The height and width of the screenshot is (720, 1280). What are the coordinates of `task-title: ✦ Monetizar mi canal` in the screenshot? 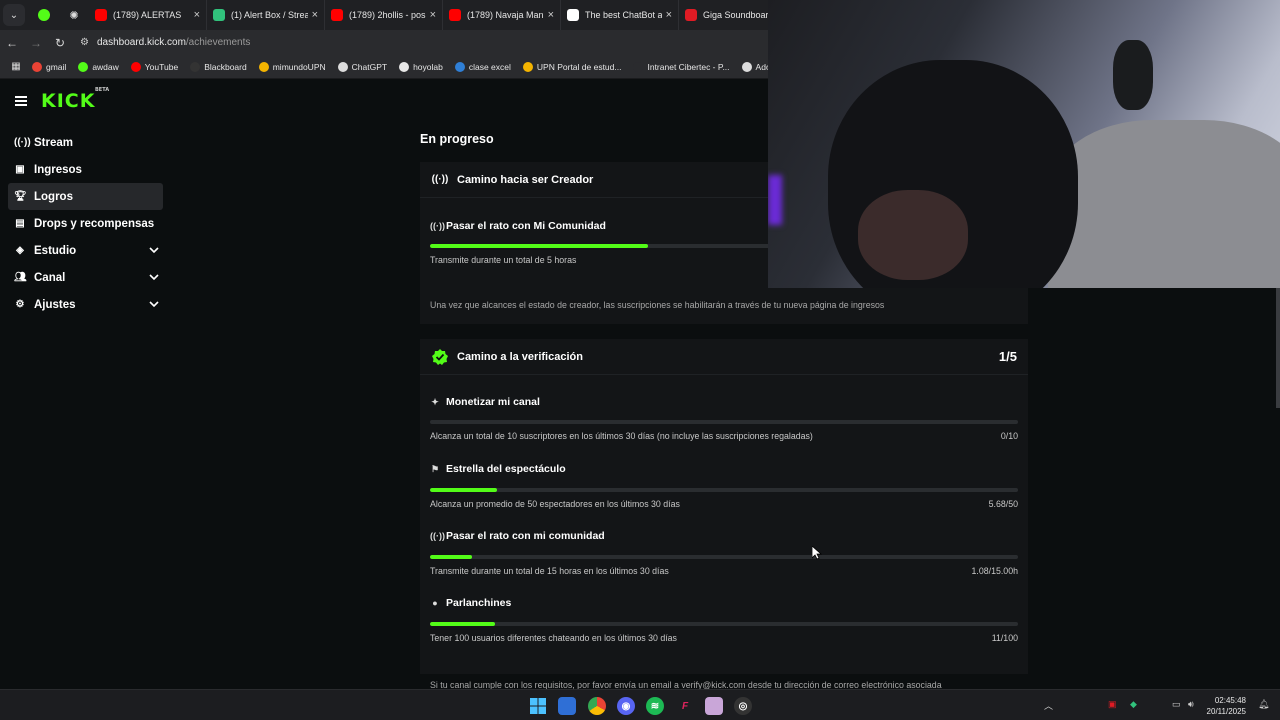 It's located at (485, 402).